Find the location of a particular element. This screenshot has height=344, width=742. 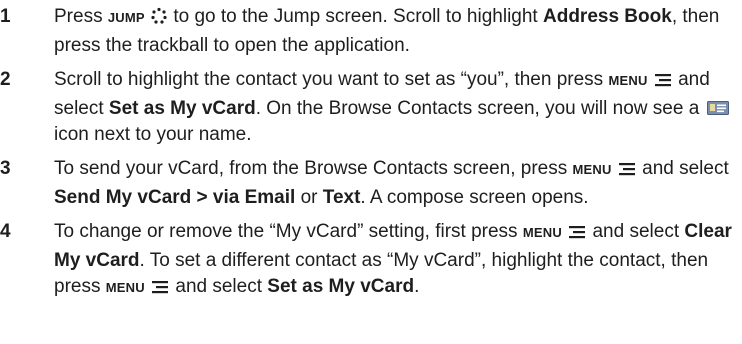

step-number: 2 is located at coordinates (5, 79).